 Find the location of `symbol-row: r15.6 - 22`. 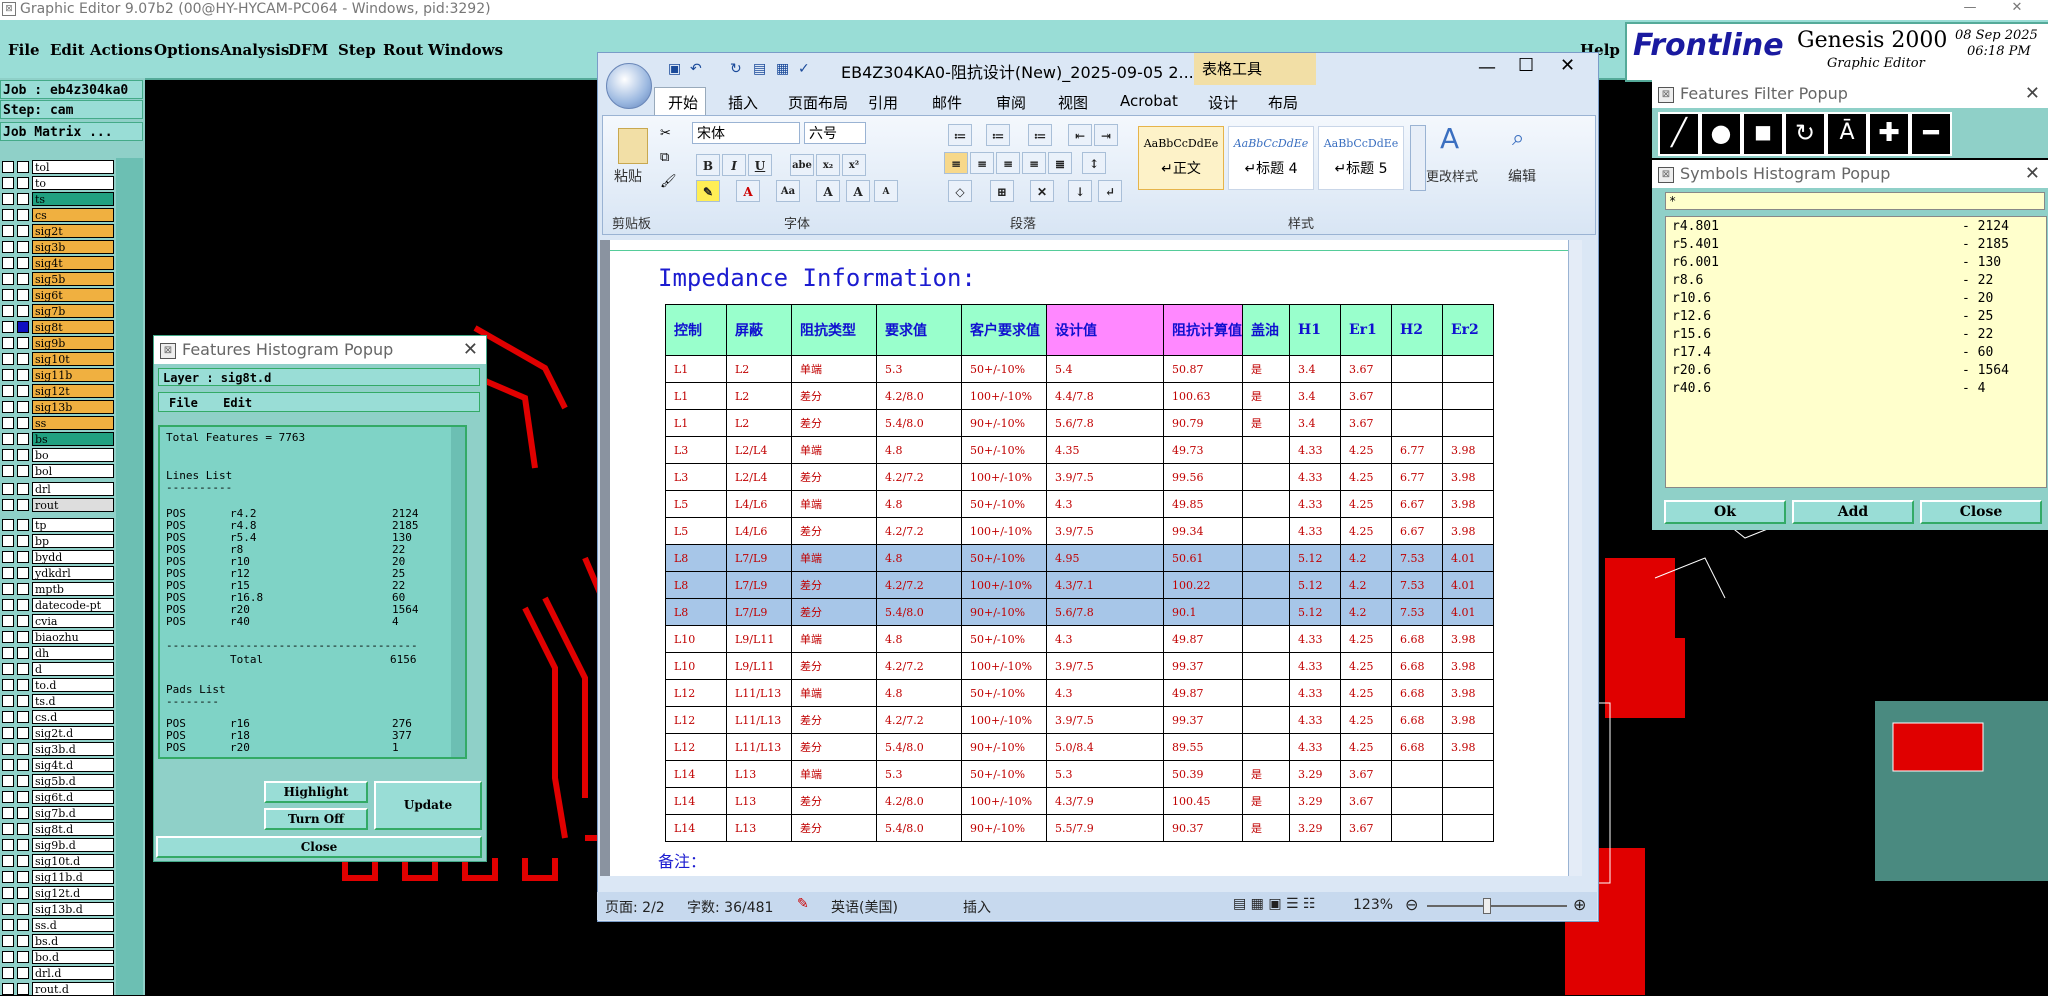

symbol-row: r15.6 - 22 is located at coordinates (1852, 336).